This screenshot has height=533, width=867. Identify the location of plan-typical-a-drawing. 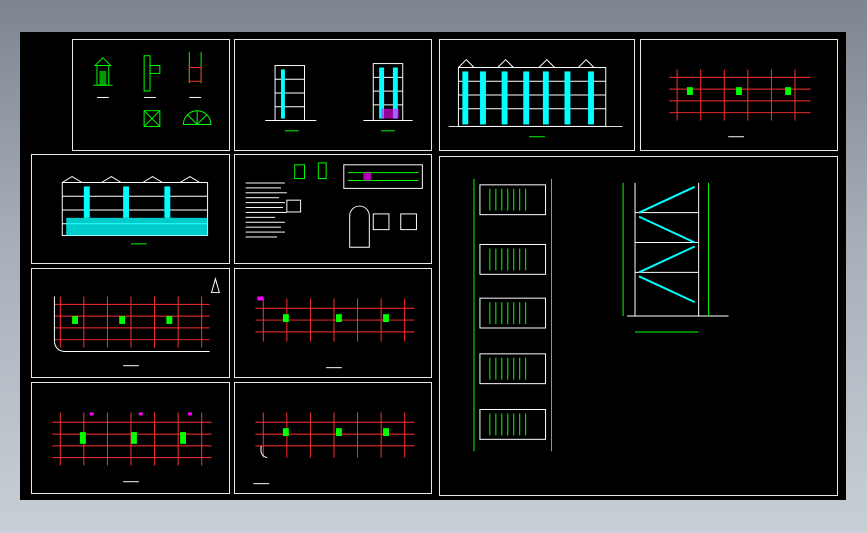
(335, 332).